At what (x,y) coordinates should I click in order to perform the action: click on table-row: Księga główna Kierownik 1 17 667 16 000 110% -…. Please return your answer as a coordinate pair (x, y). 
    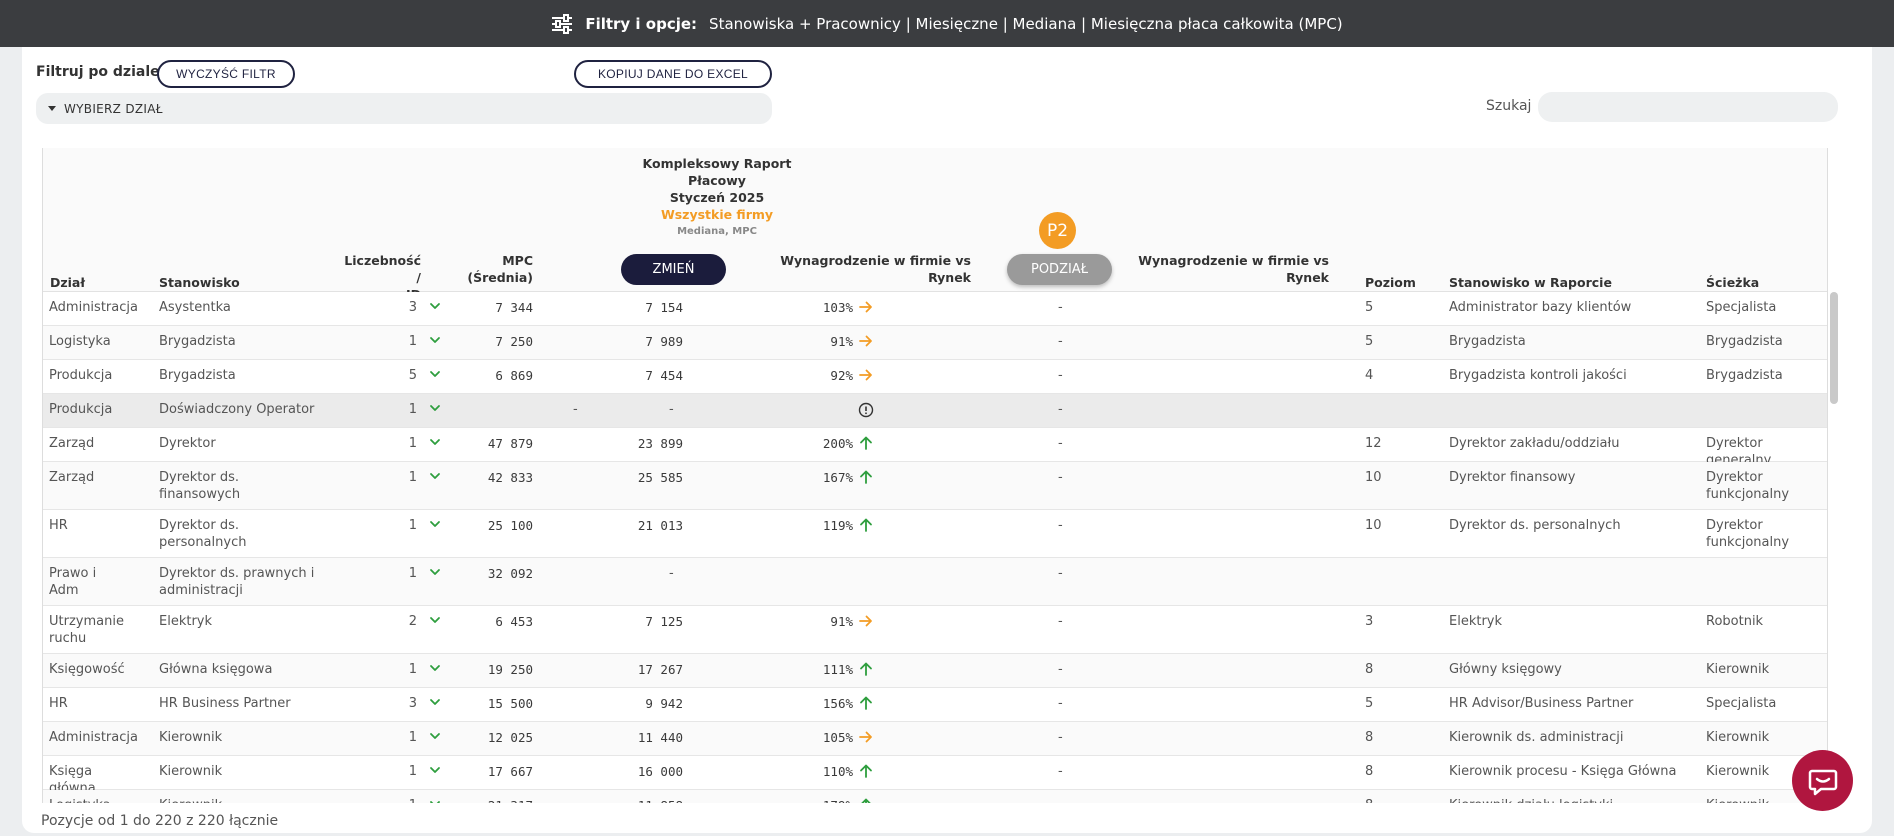
    Looking at the image, I should click on (935, 776).